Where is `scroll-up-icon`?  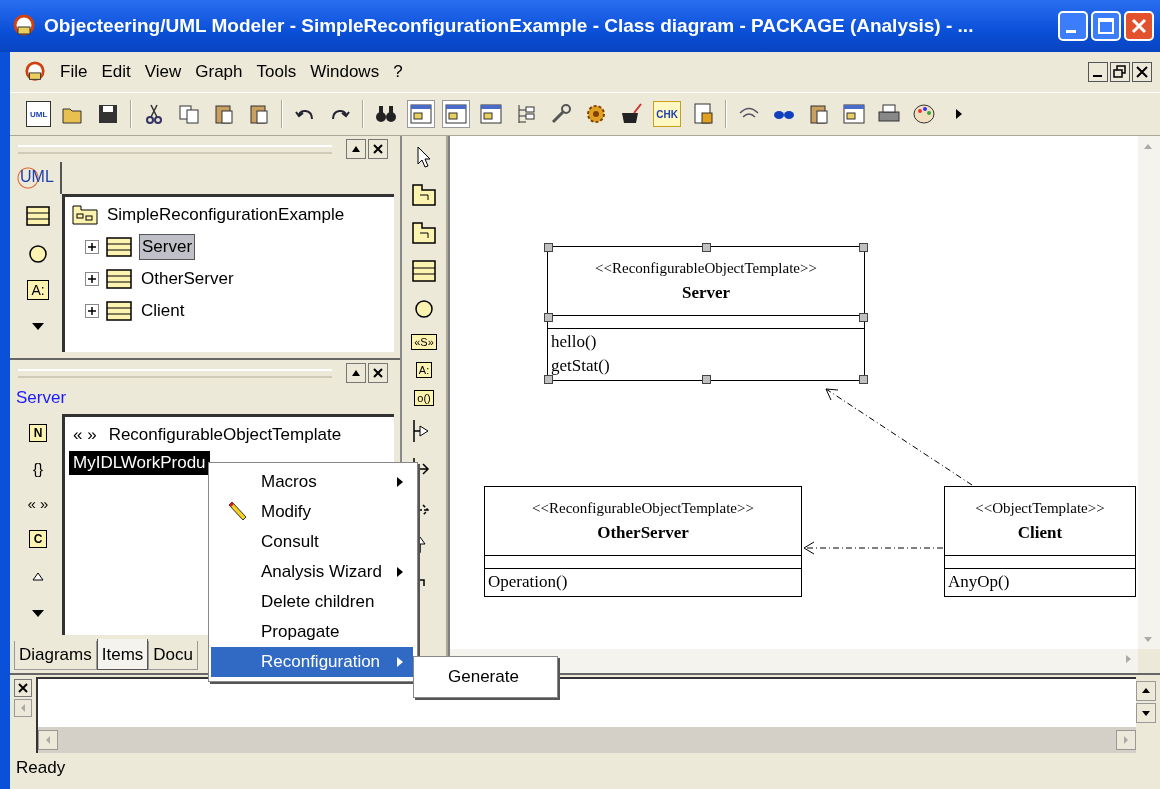 scroll-up-icon is located at coordinates (1146, 691).